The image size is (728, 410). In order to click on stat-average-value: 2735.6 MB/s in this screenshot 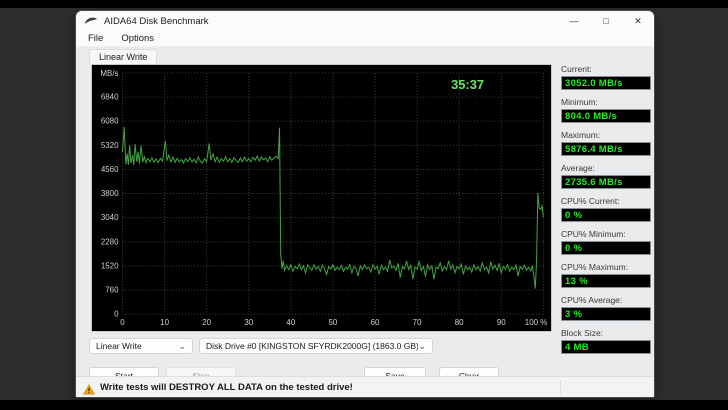, I will do `click(606, 182)`.